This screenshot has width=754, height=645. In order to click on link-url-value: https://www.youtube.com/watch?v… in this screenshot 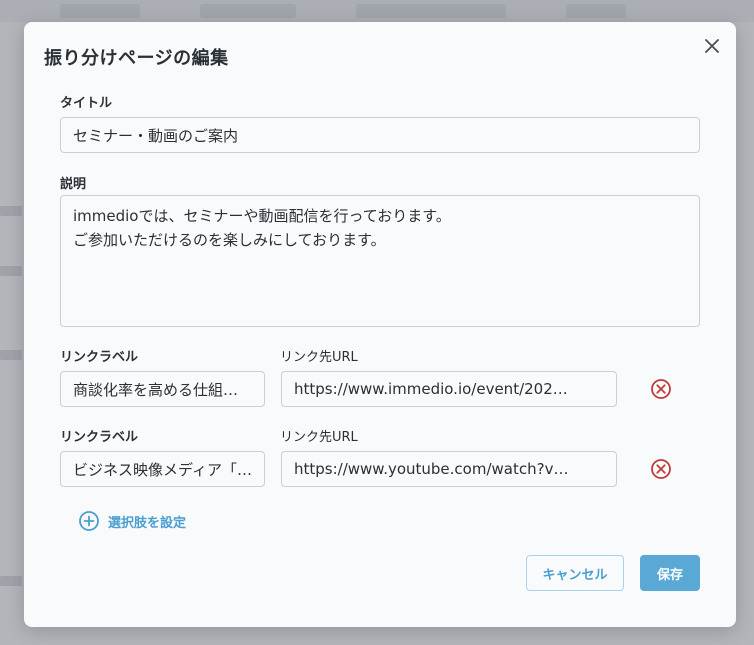, I will do `click(431, 469)`.